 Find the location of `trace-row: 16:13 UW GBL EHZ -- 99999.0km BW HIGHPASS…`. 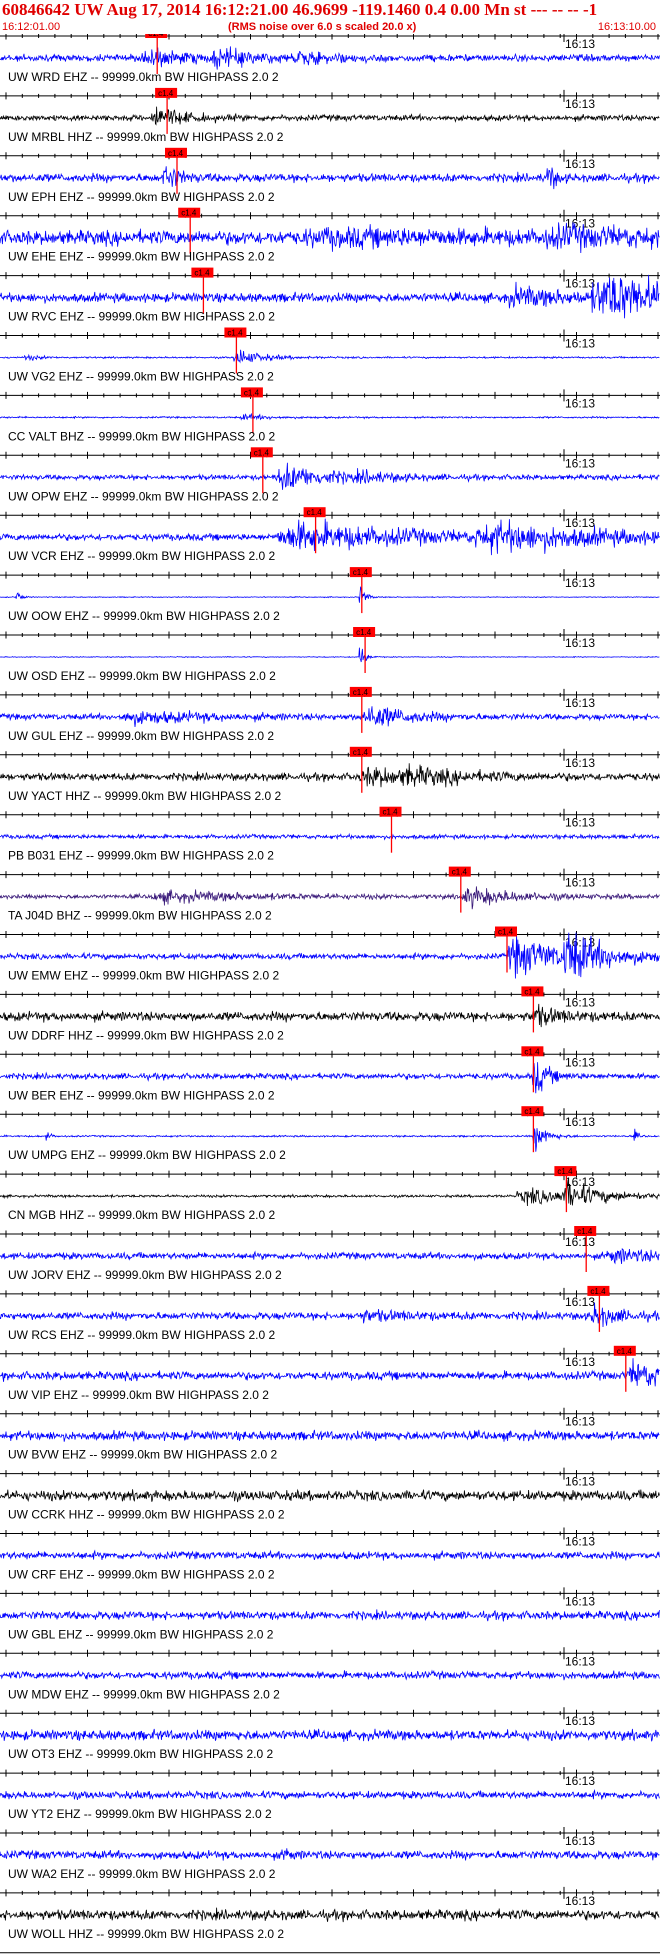

trace-row: 16:13 UW GBL EHZ -- 99999.0km BW HIGHPASS… is located at coordinates (330, 1614).